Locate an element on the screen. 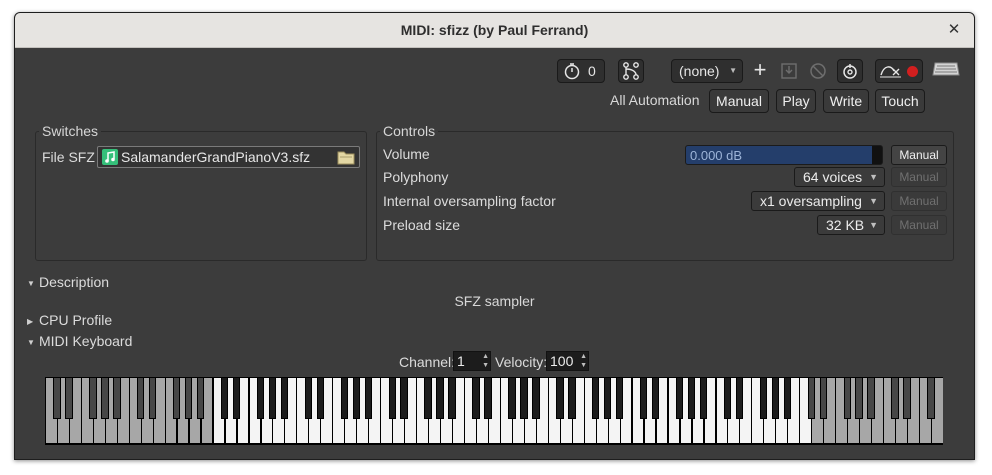 The width and height of the screenshot is (992, 475). oversampling-dropdown: x1 oversampling ▼ is located at coordinates (818, 201).